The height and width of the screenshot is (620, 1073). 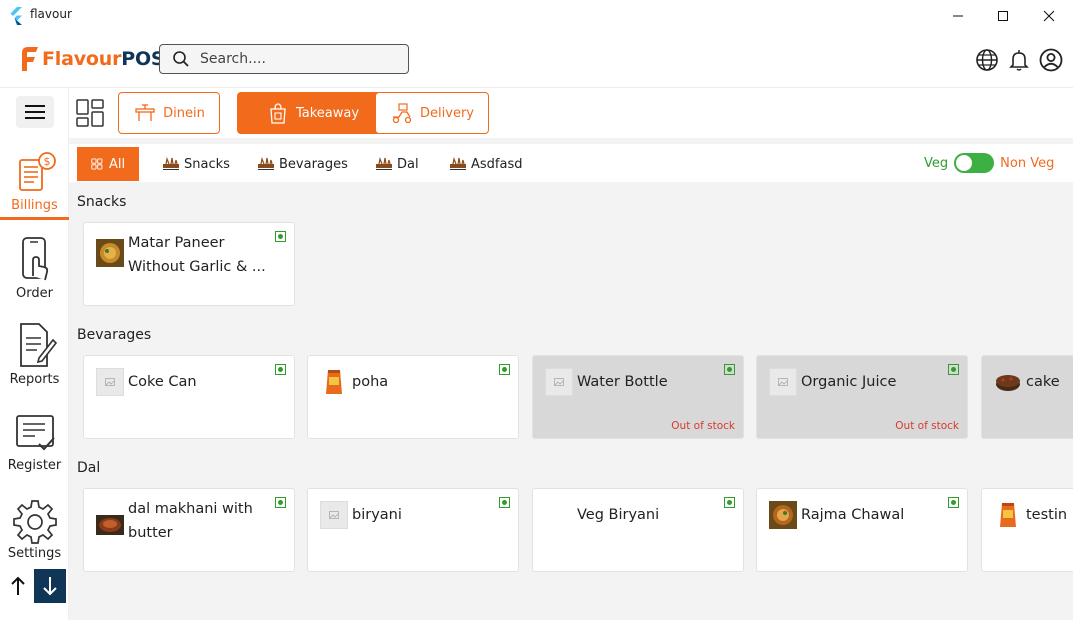 I want to click on takeaway-bag-icon, so click(x=278, y=113).